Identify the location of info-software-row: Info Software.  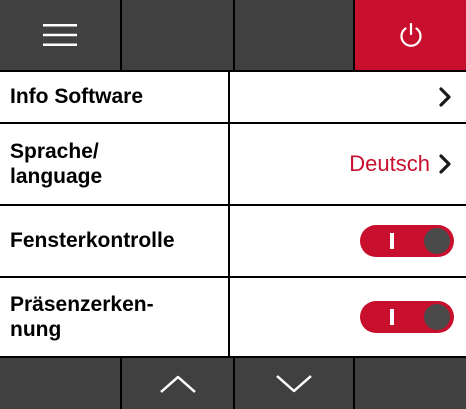
(233, 97).